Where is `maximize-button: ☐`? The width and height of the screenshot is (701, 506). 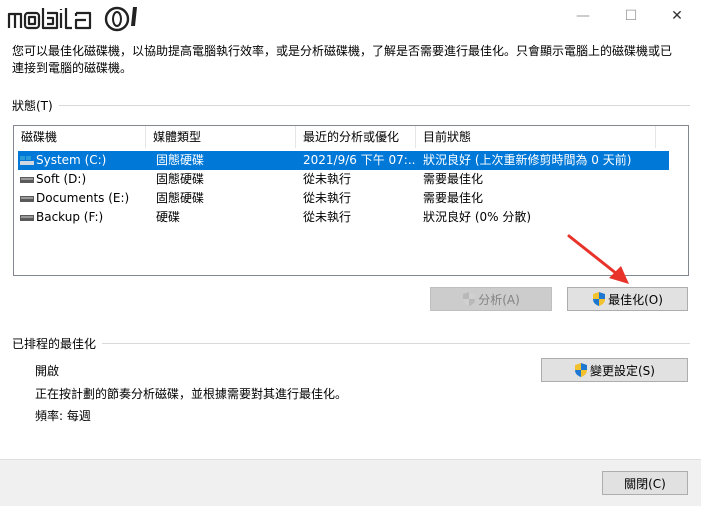
maximize-button: ☐ is located at coordinates (631, 16).